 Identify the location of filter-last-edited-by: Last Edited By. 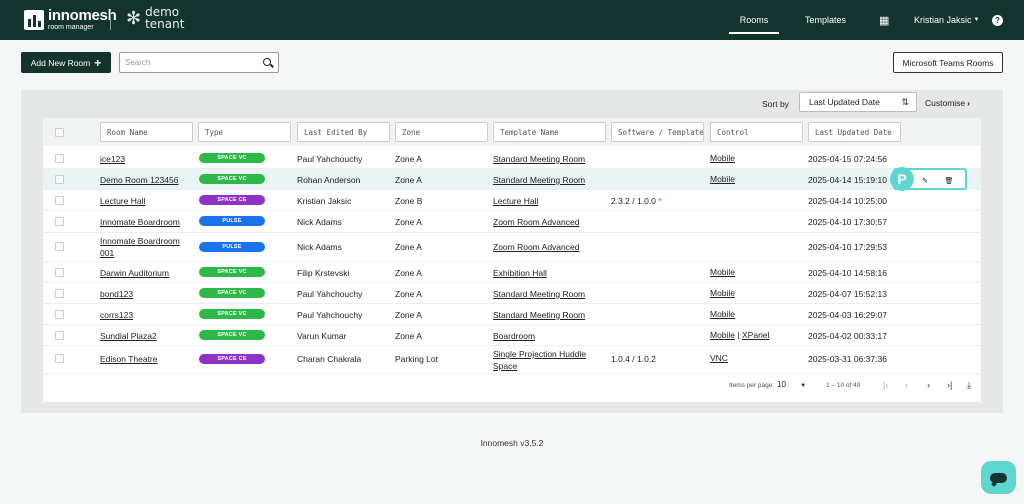
(343, 132).